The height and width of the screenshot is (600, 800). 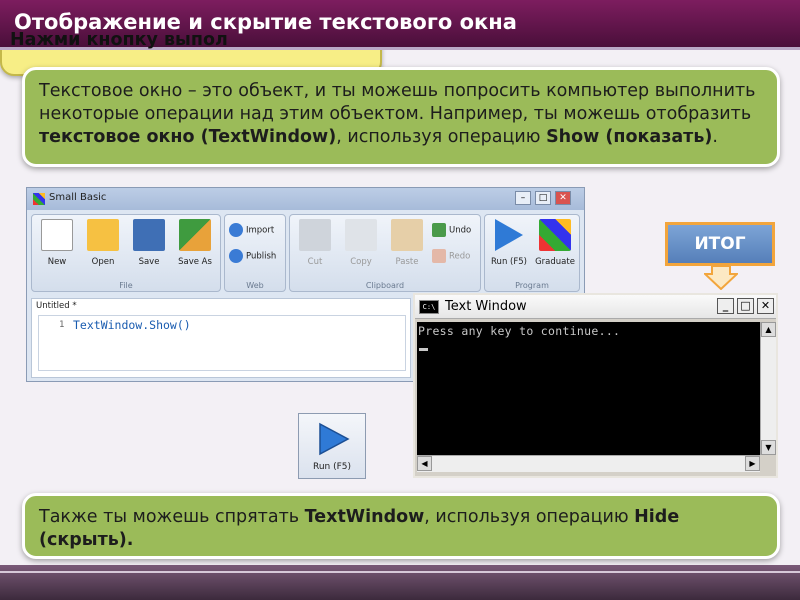 What do you see at coordinates (588, 463) in the screenshot?
I see `horizontal-scrollbar: ◀ ▶` at bounding box center [588, 463].